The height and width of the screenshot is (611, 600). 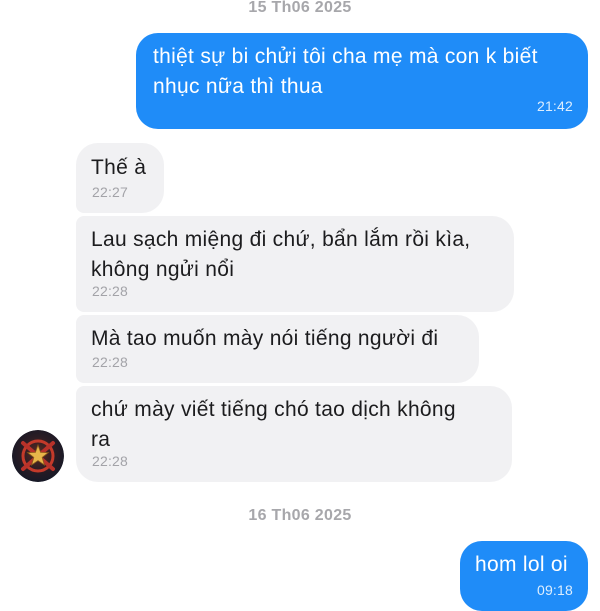 I want to click on incoming-message-bubble: Thế à 22:27, so click(x=120, y=178).